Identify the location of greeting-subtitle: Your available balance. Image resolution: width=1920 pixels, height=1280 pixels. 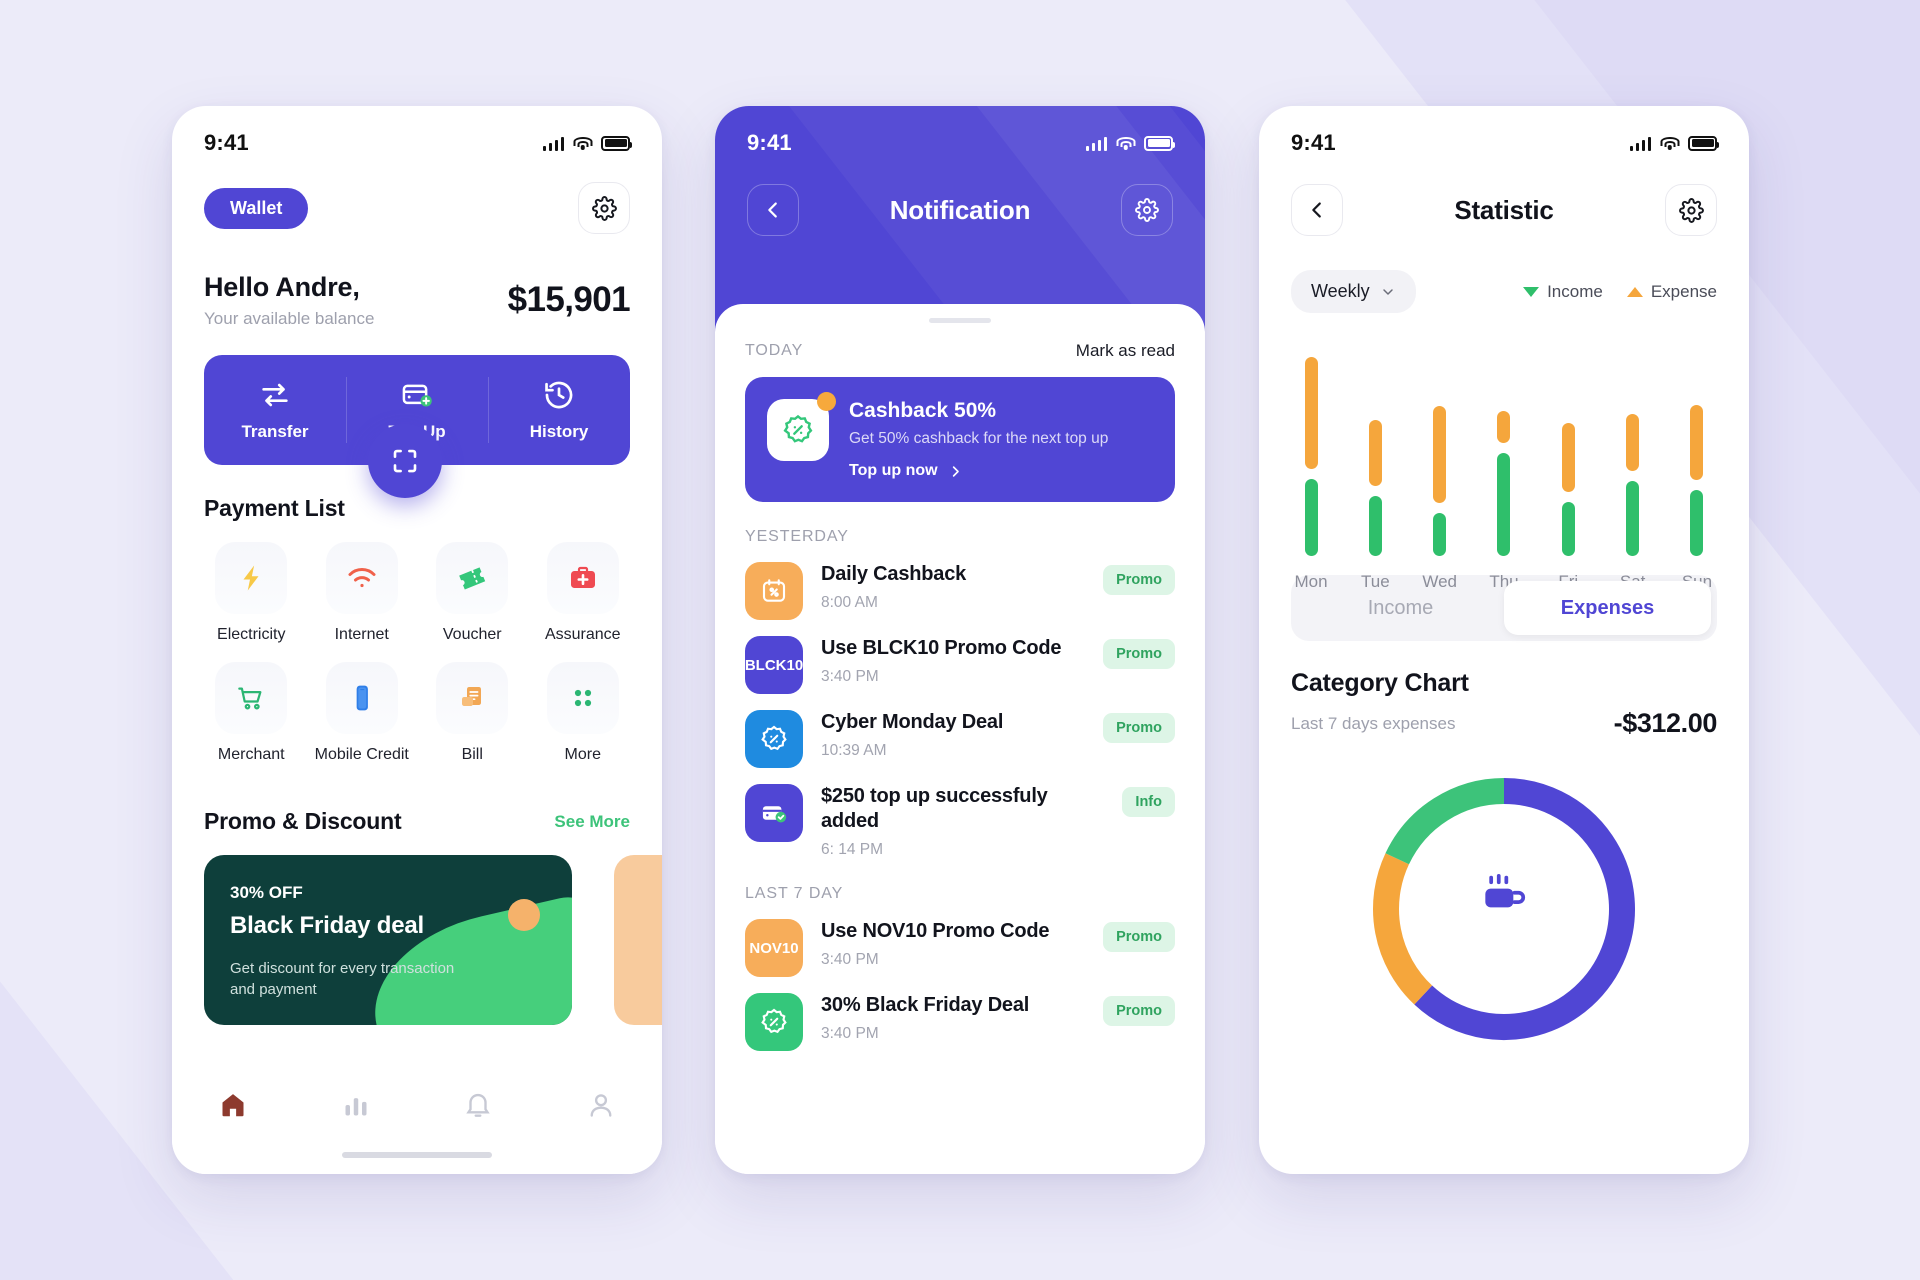
(289, 318).